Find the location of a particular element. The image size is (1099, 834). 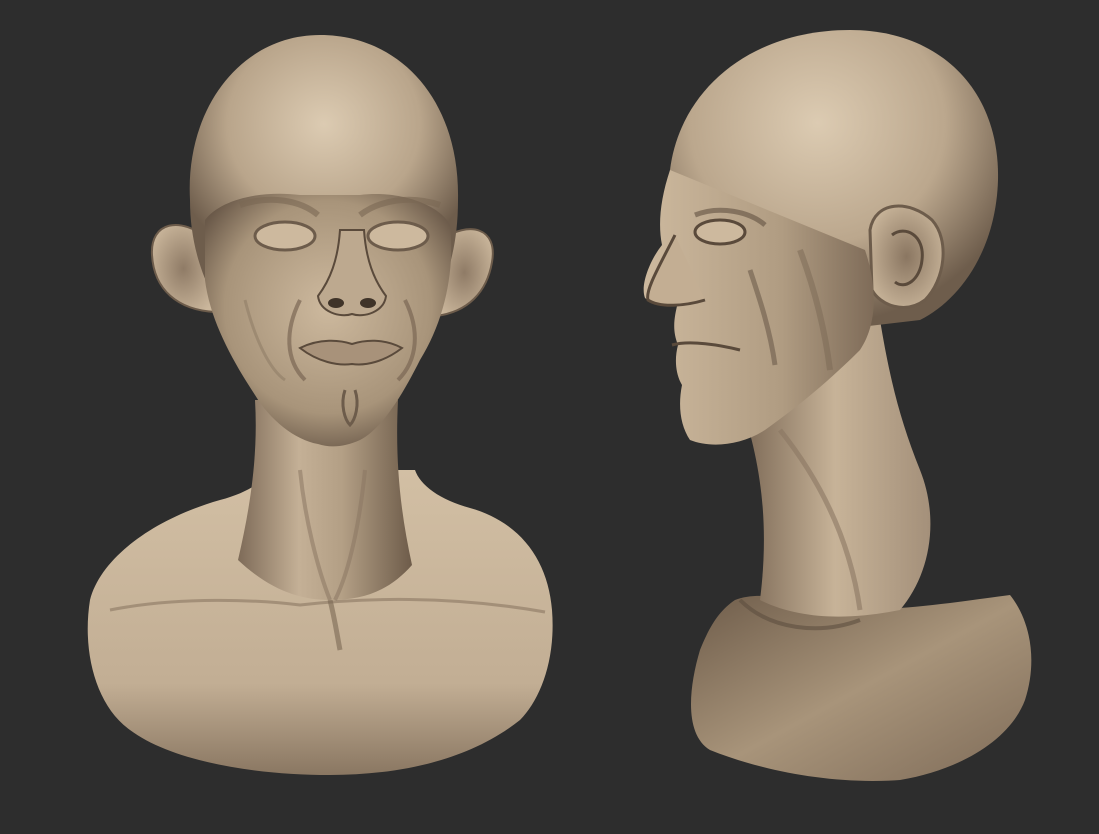

side-eye is located at coordinates (720, 232).